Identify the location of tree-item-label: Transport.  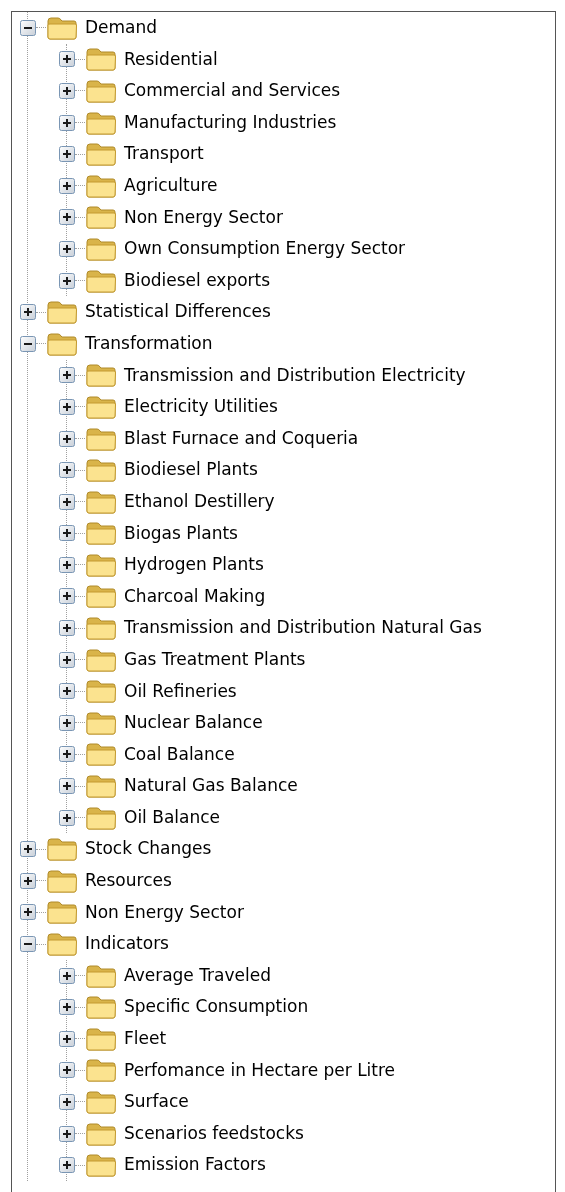
(164, 154).